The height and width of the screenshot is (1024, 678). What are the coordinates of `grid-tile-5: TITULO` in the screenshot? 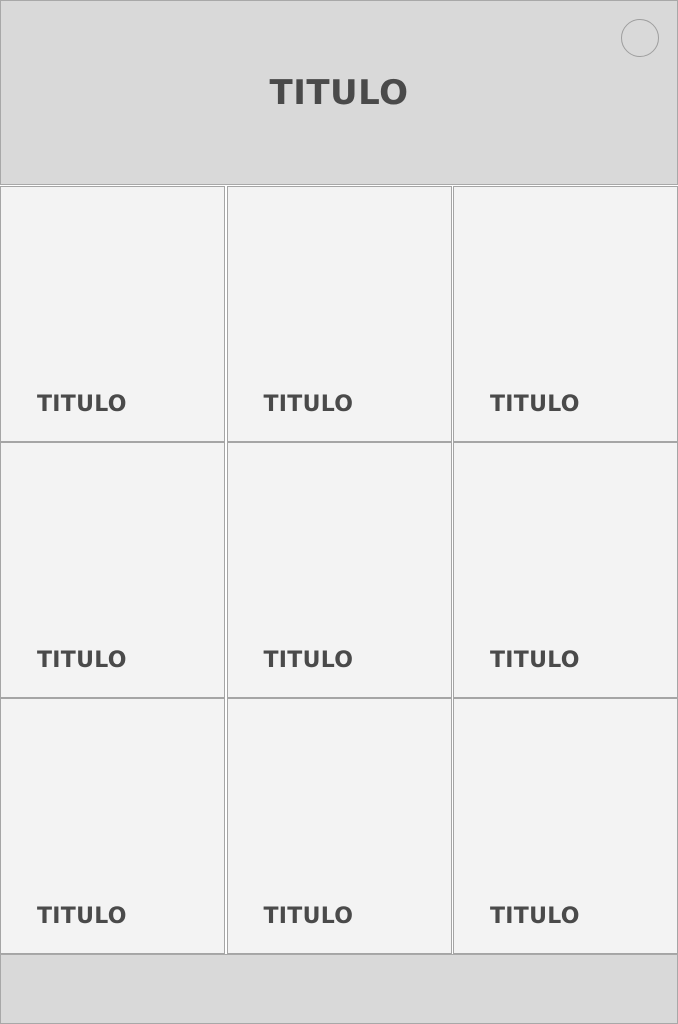 It's located at (339, 570).